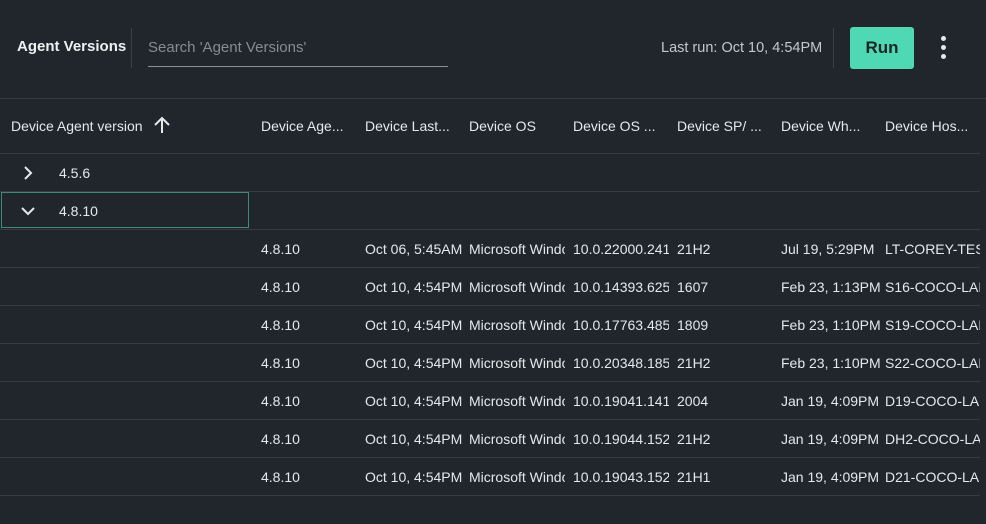  I want to click on last-run-text: Last run: Oct 10, 4:54PM, so click(742, 48).